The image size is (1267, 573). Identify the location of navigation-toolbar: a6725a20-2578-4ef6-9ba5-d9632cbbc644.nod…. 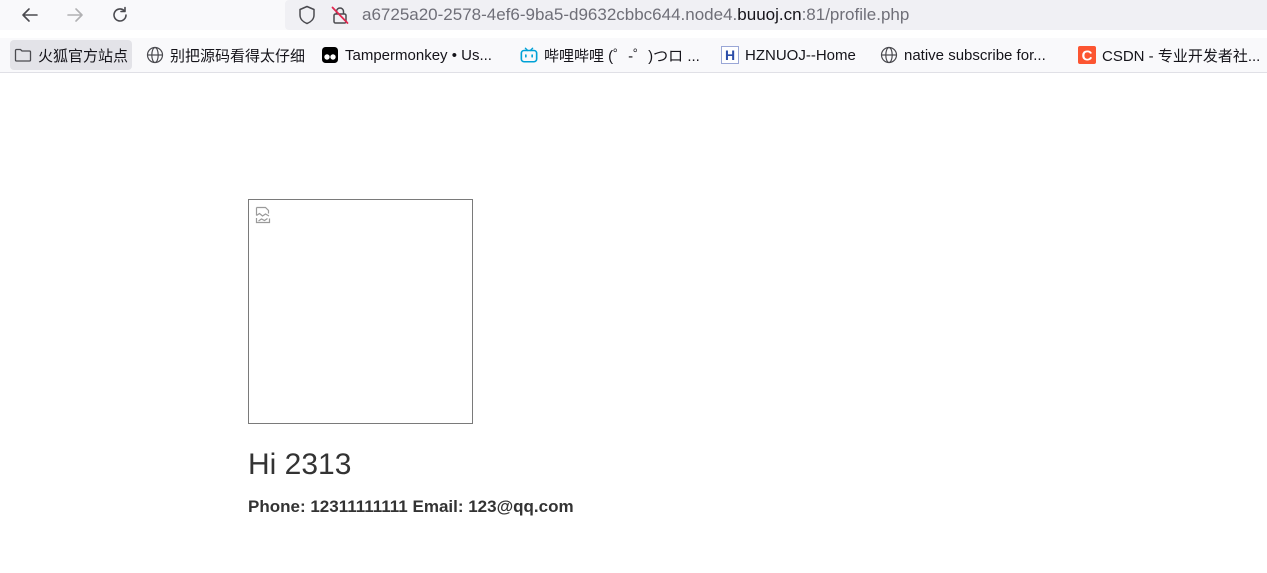
(633, 15).